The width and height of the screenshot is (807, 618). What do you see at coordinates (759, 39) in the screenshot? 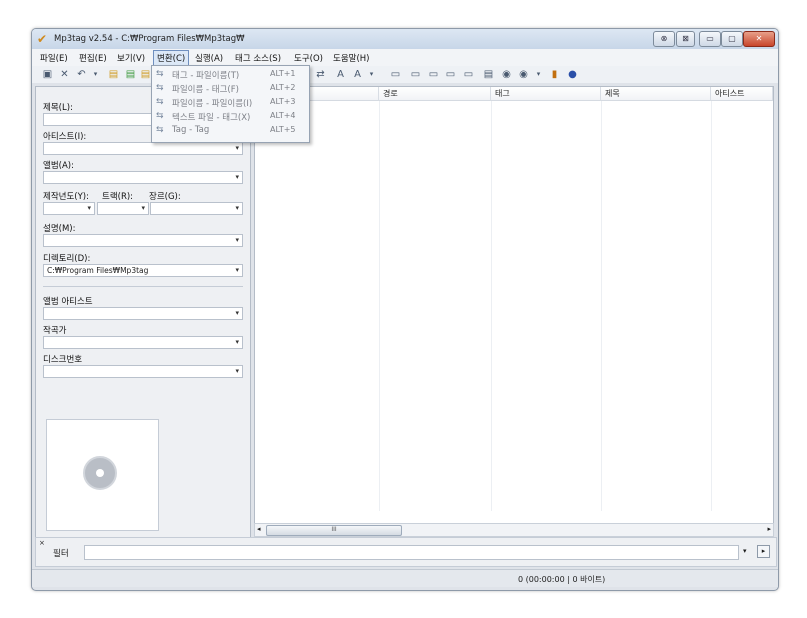
I see `close-button: ✕` at bounding box center [759, 39].